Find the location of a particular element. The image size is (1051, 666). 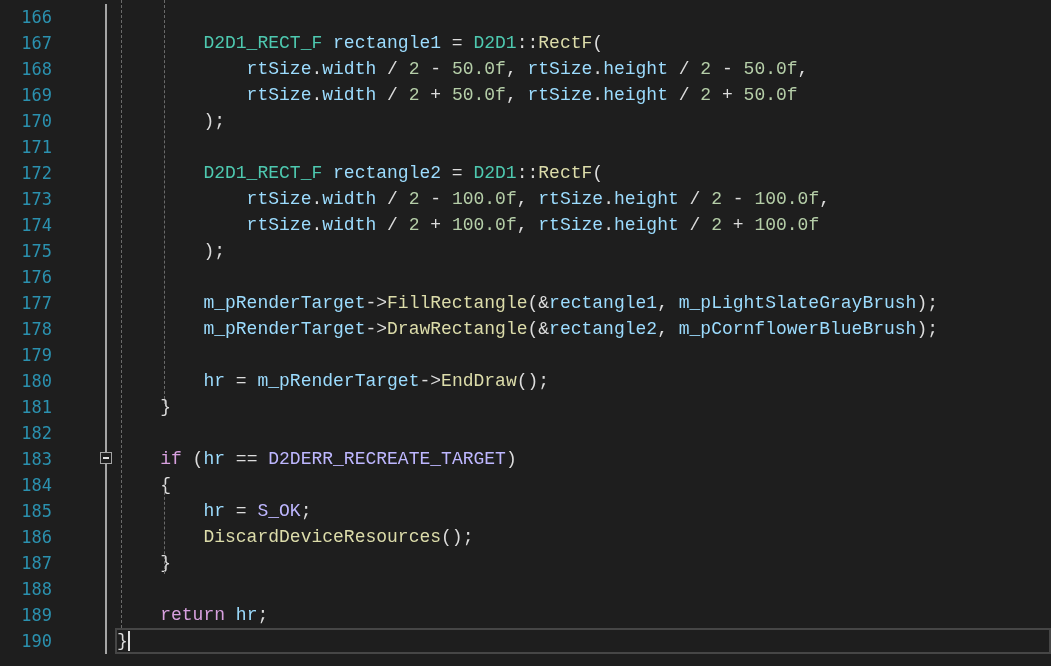

code-line: hr = S_OK; is located at coordinates (257, 511).